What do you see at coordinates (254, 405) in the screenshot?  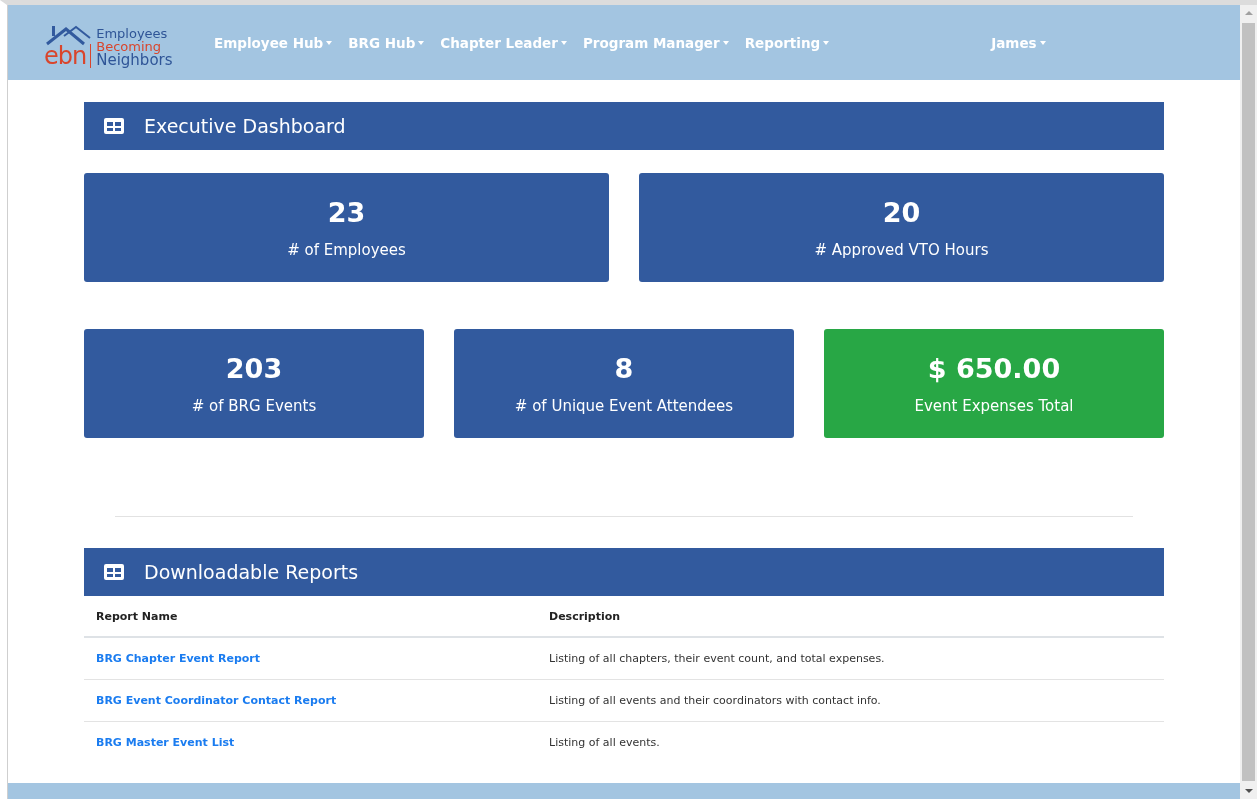 I see `stat-label: # of BRG Events` at bounding box center [254, 405].